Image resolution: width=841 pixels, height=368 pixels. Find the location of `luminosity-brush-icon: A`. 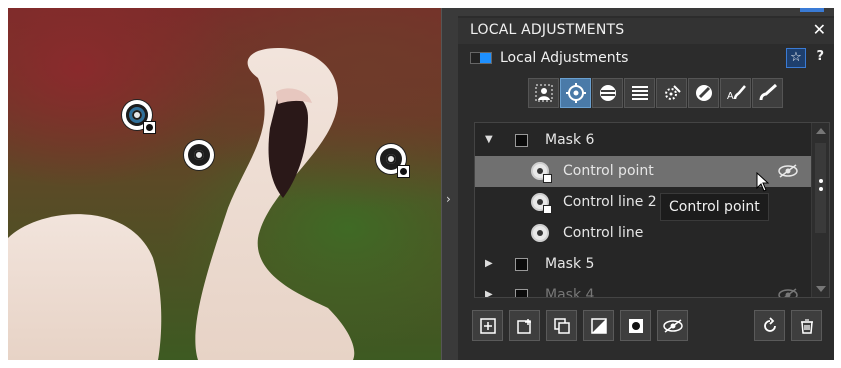

luminosity-brush-icon: A is located at coordinates (735, 93).